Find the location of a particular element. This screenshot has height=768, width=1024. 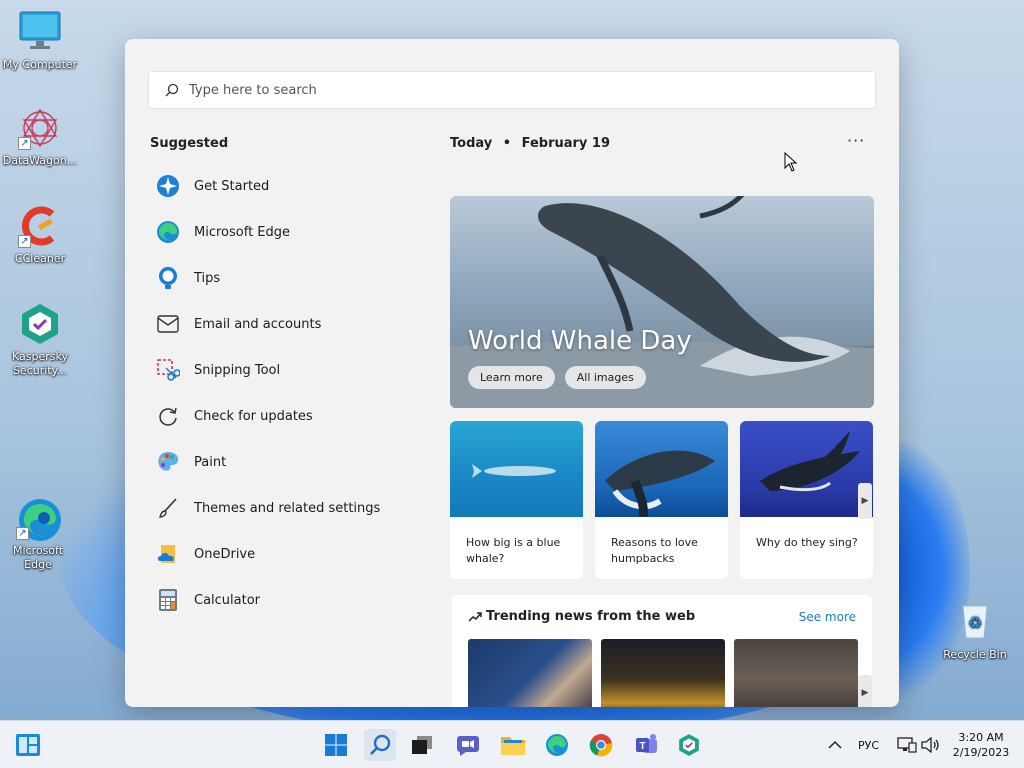

suggested-item-onedrive: OneDrive is located at coordinates (290, 554).